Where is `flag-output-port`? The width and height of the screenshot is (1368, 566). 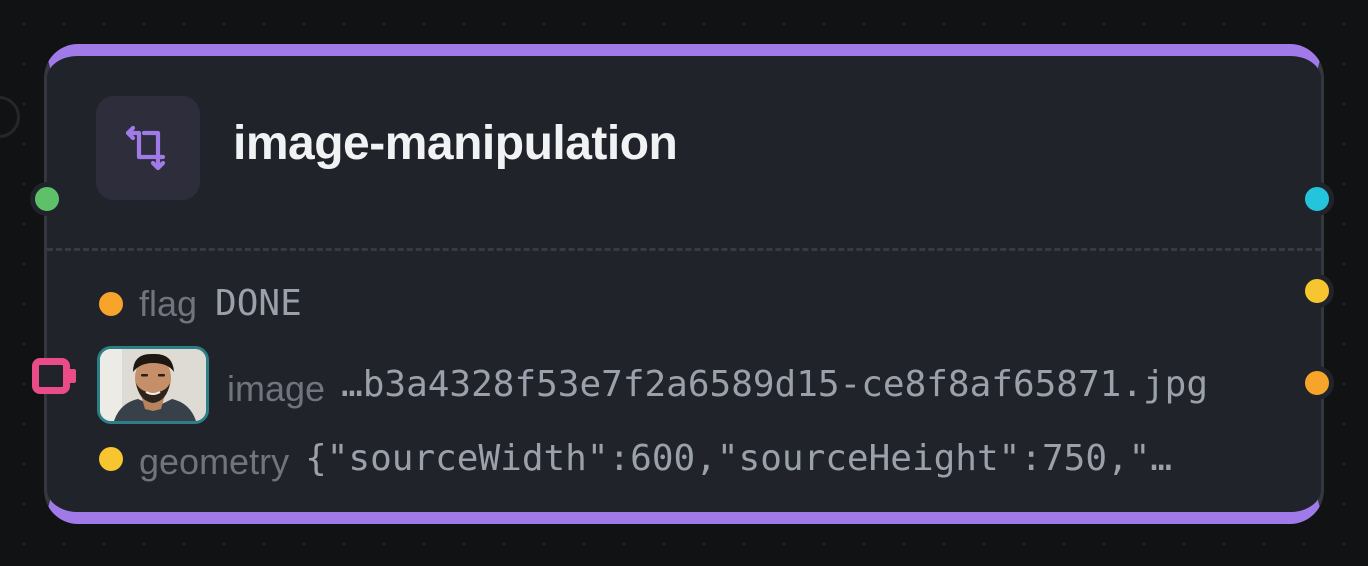
flag-output-port is located at coordinates (1317, 291).